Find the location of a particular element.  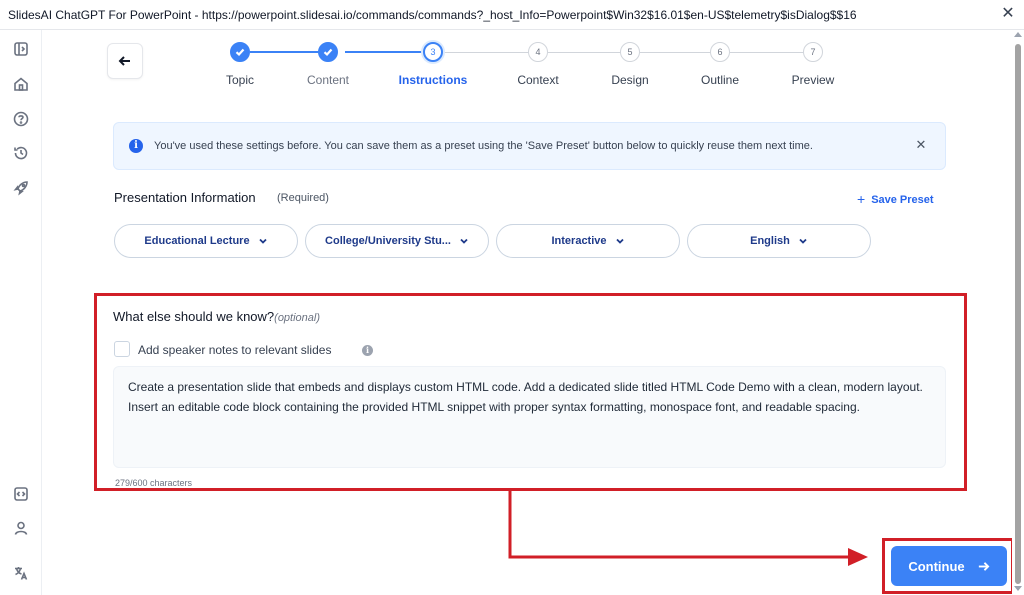

section-title: Presentation Information is located at coordinates (185, 197).